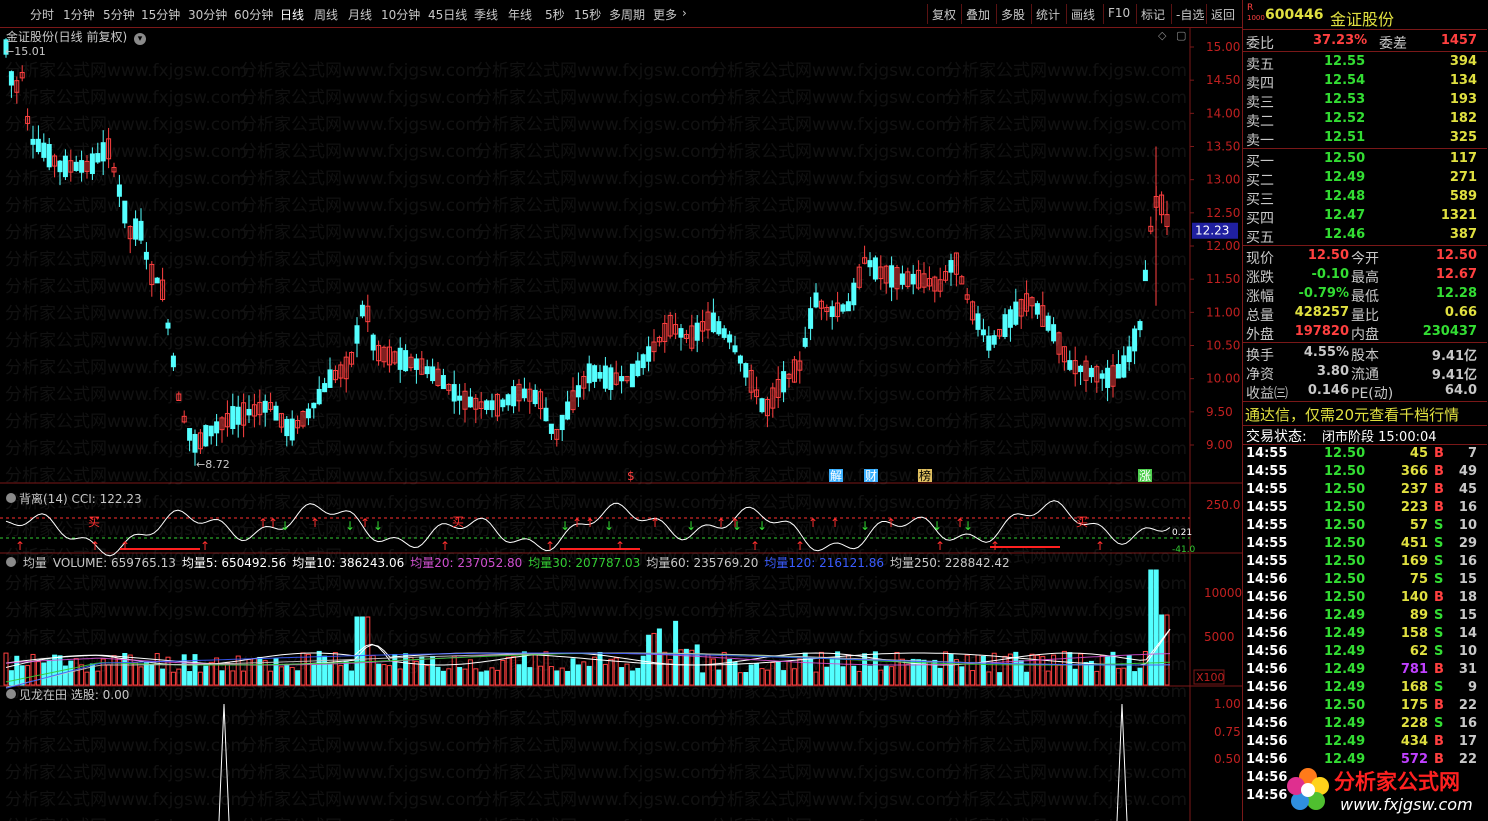 Image resolution: width=1488 pixels, height=821 pixels. What do you see at coordinates (79, 14) in the screenshot?
I see `period-tab-1: 1分钟` at bounding box center [79, 14].